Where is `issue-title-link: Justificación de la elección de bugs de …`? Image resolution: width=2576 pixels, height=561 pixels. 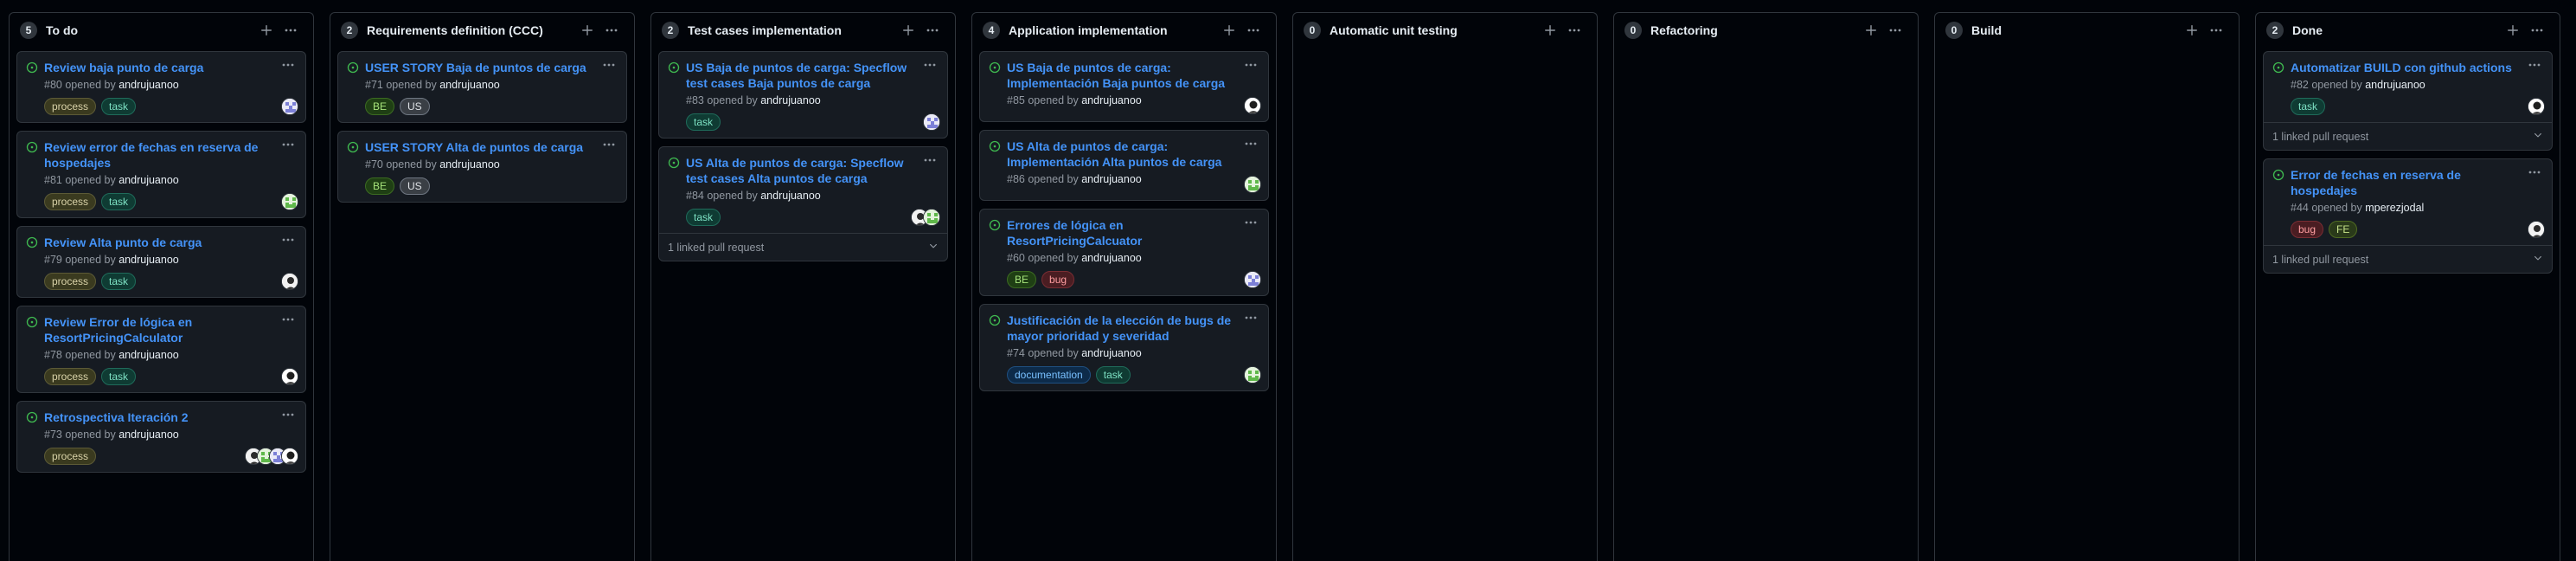 issue-title-link: Justificación de la elección de bugs de … is located at coordinates (1124, 328).